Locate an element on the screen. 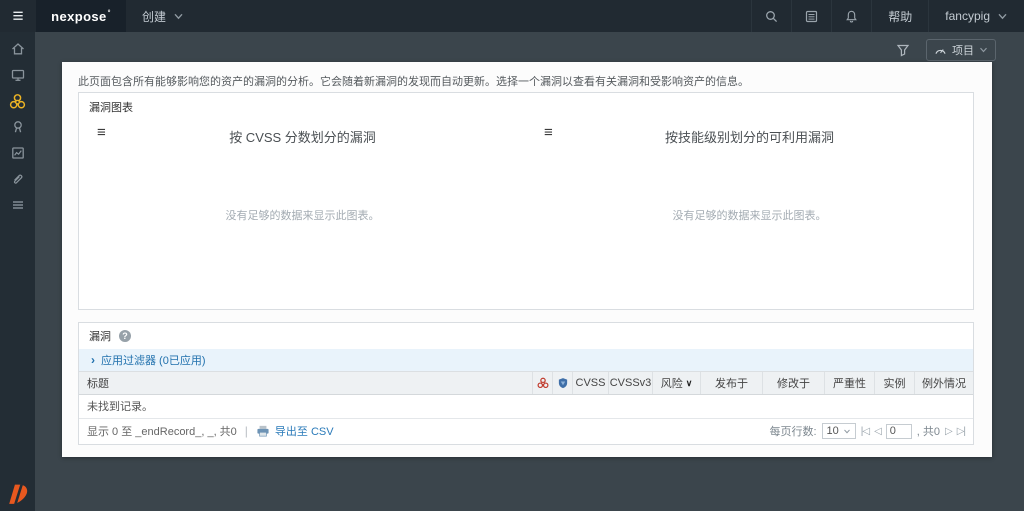  sidebar-item-tickets is located at coordinates (17, 179).